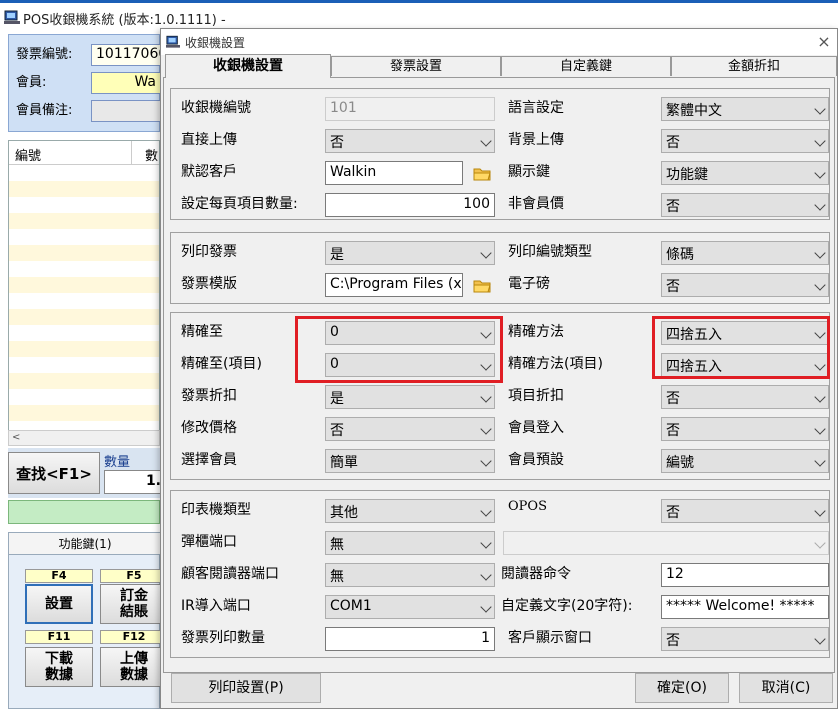 Image resolution: width=838 pixels, height=709 pixels. I want to click on ir-port-value: COM1, so click(351, 606).